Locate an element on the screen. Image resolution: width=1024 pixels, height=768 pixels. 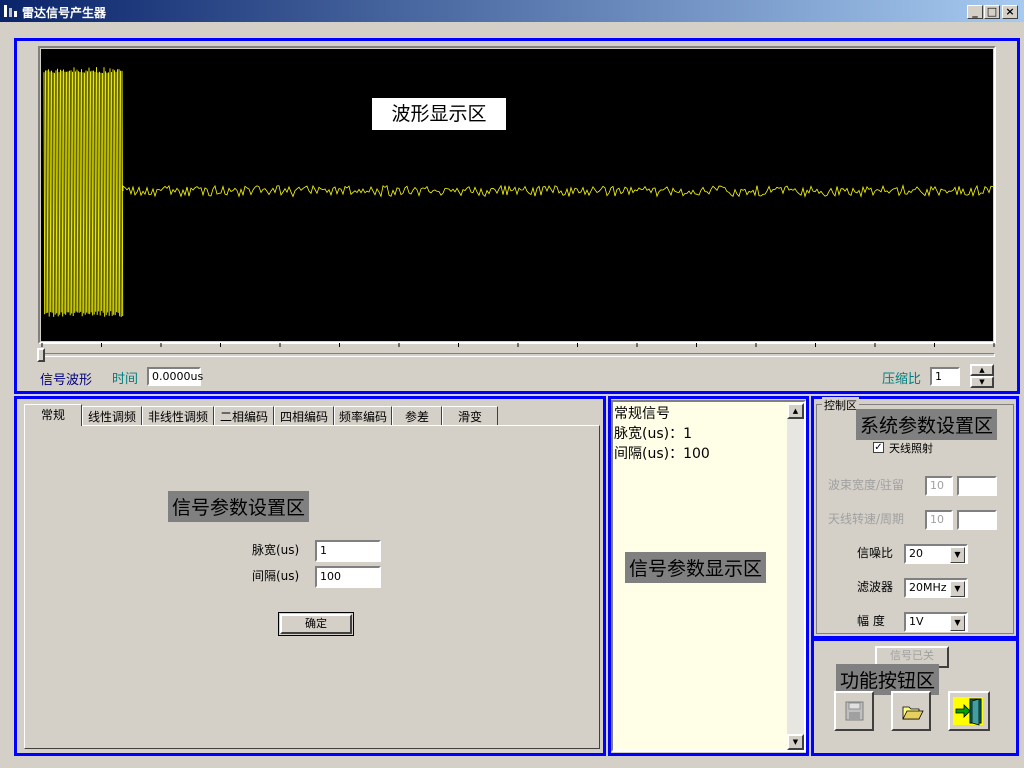
signal-display-text: 常规信号 脉宽(us)：1 间隔(us)：100 is located at coordinates (662, 434).